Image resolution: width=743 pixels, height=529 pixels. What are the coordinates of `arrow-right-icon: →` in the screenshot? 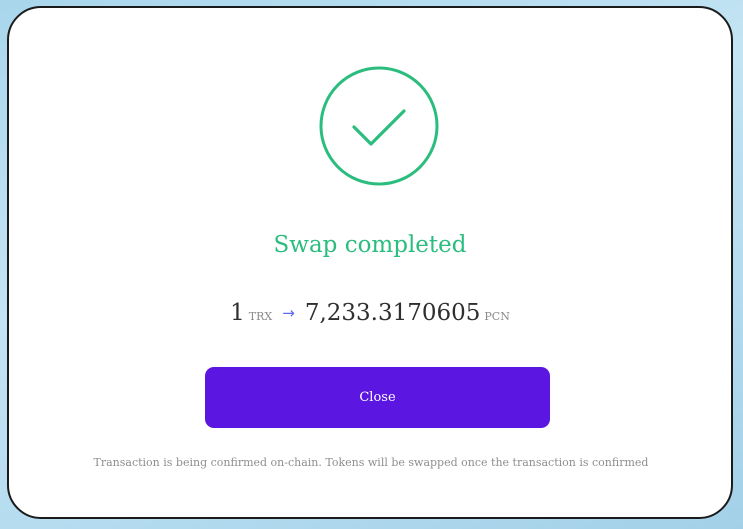 It's located at (288, 313).